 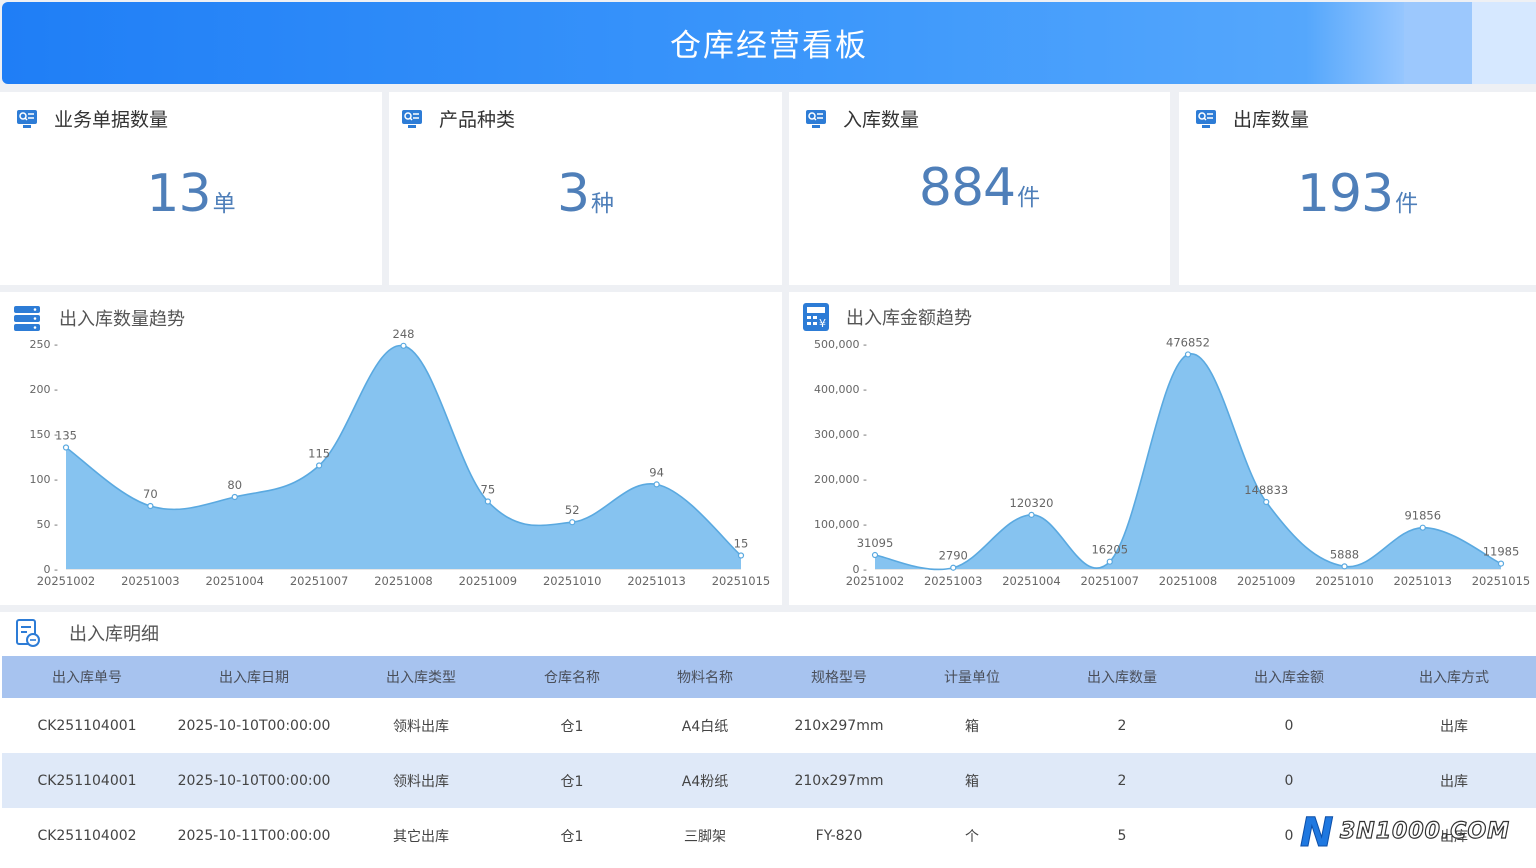 I want to click on kpi-label: 入库数量, so click(x=881, y=120).